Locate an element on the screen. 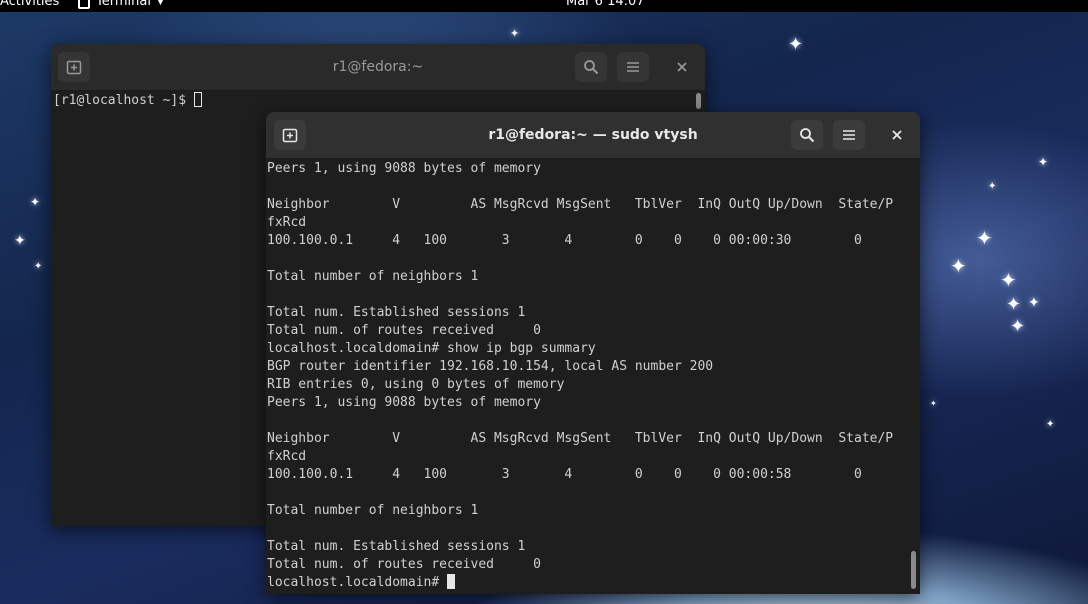 The image size is (1088, 604). prompt-text: localhost.localdomain# is located at coordinates (357, 582).